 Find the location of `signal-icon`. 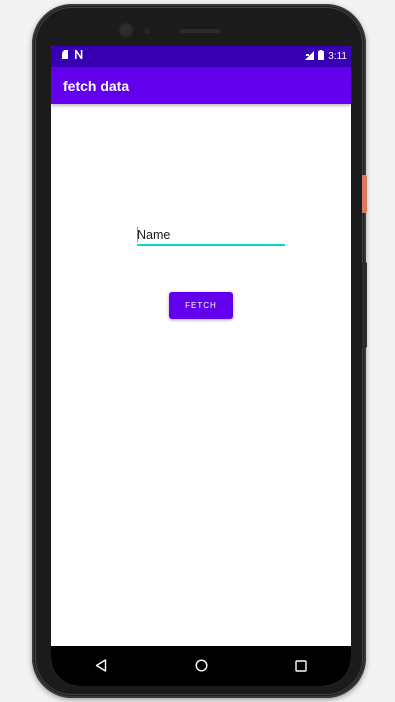

signal-icon is located at coordinates (310, 56).